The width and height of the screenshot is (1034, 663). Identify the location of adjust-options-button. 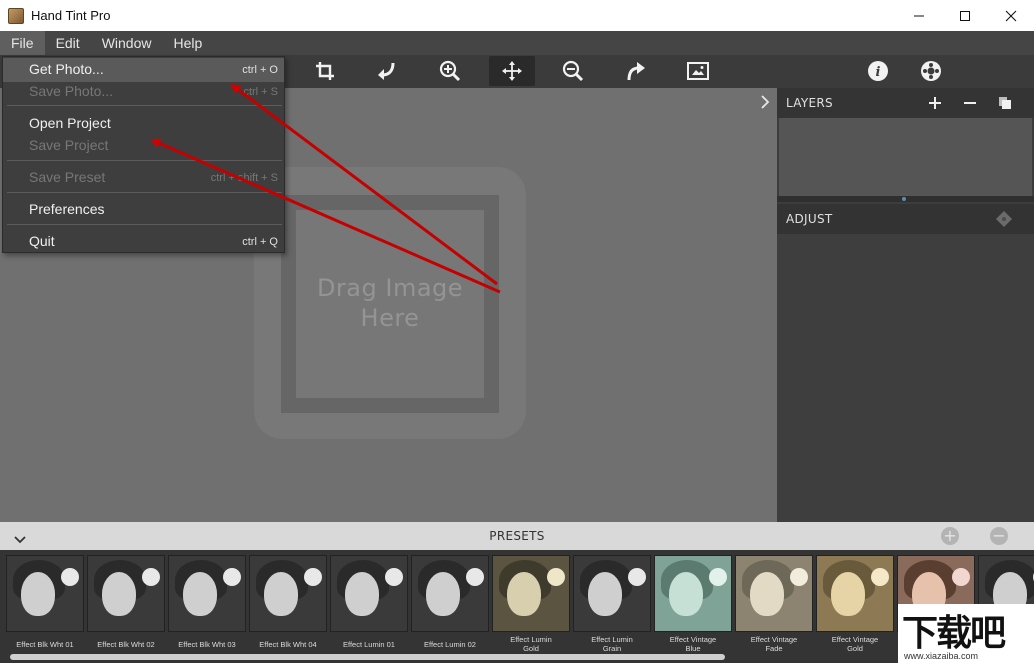
(1004, 219).